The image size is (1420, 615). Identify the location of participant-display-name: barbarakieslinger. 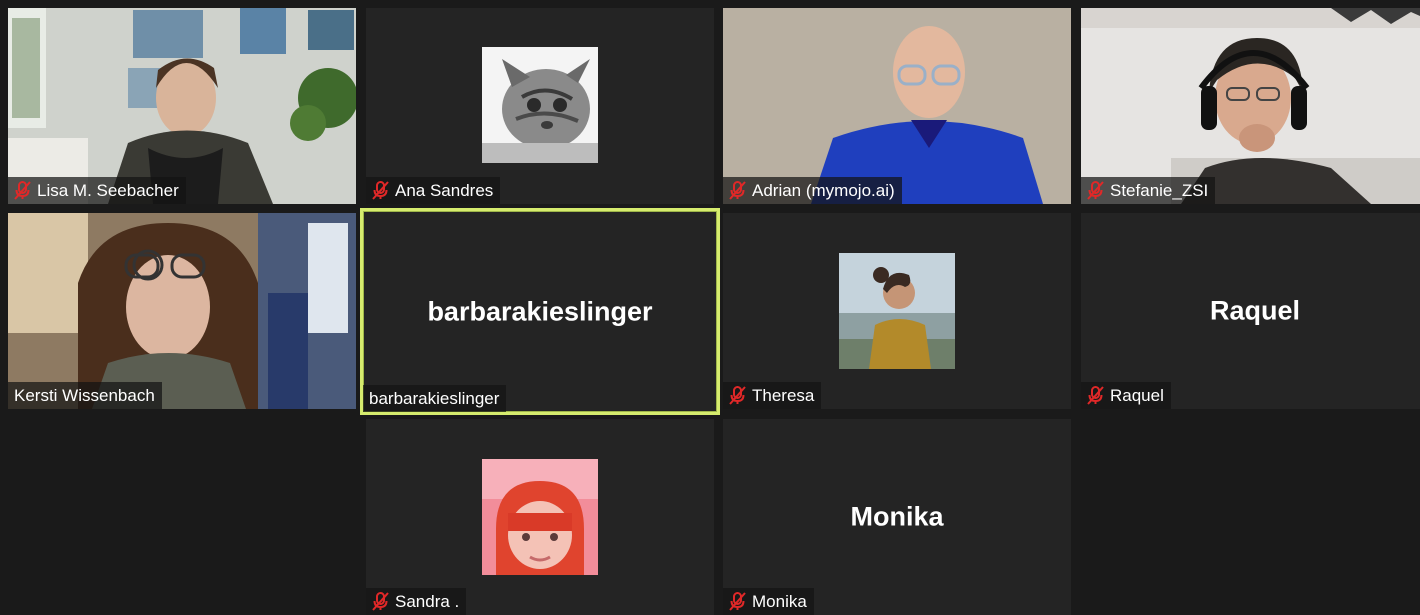
(540, 311).